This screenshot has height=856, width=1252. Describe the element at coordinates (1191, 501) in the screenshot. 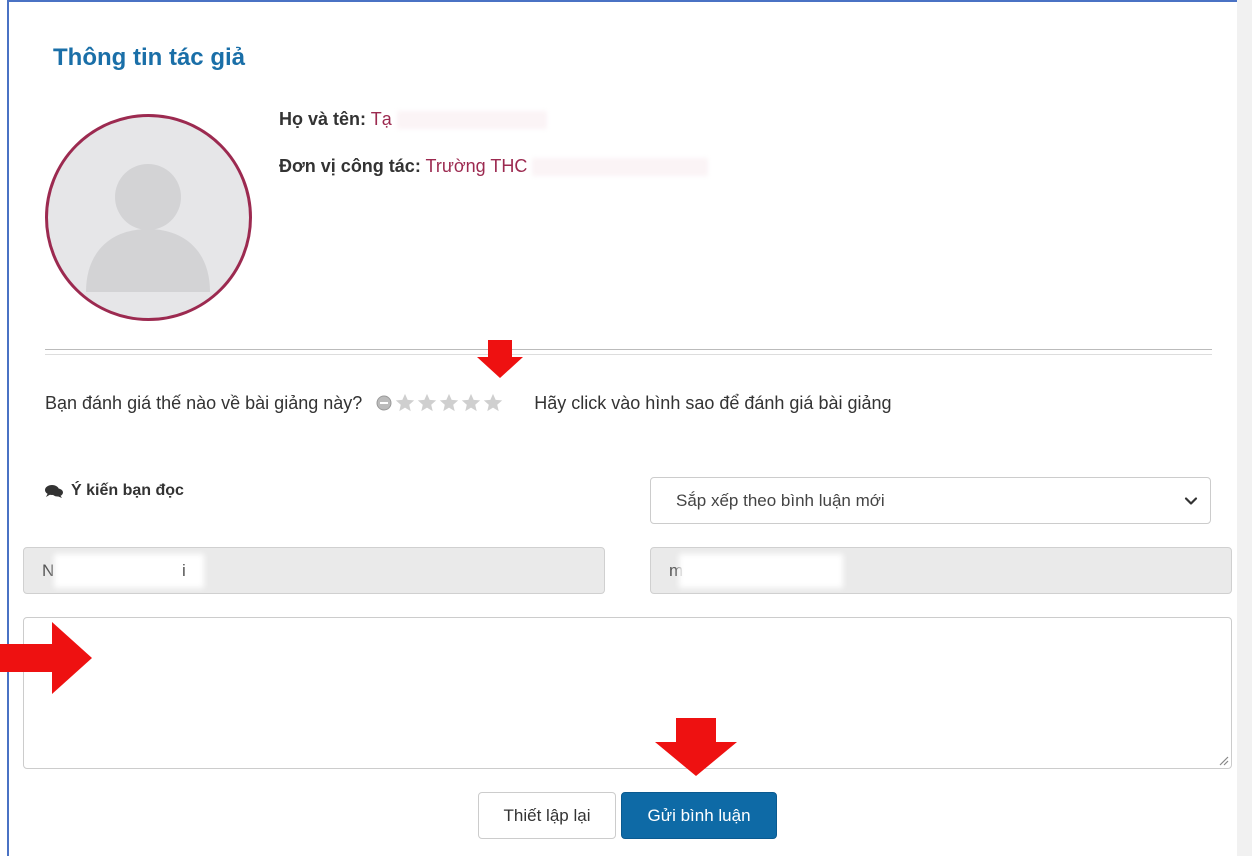

I see `chevron-down-icon` at that location.